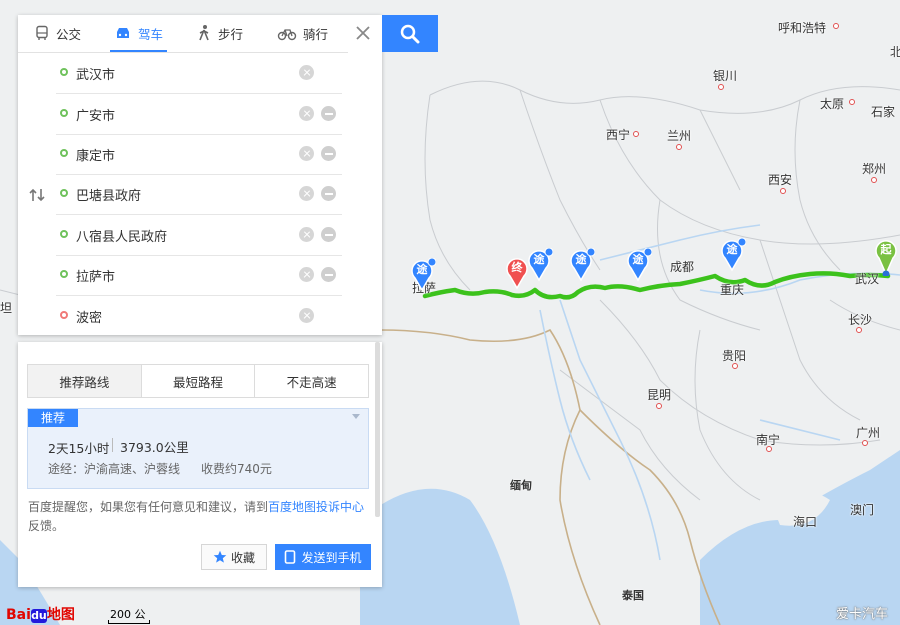  What do you see at coordinates (311, 381) in the screenshot?
I see `tab-avoid-highway: 不走高速` at bounding box center [311, 381].